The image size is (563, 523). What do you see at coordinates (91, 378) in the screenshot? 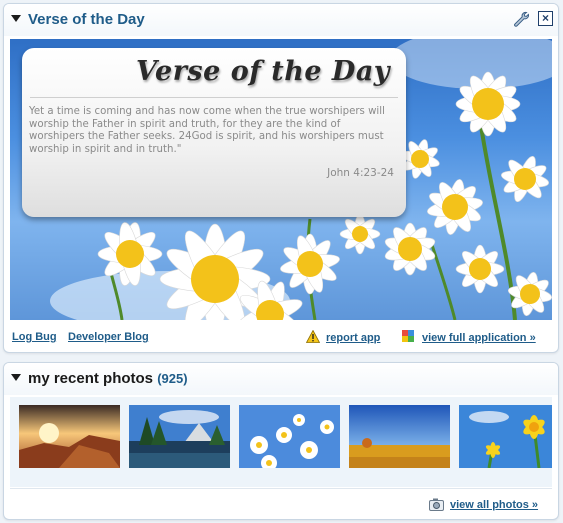
I see `photos-title-label: my recent photos` at bounding box center [91, 378].